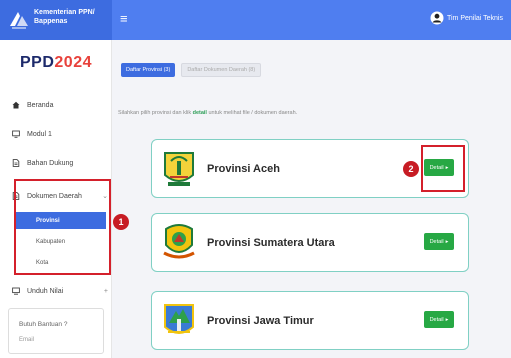 Image resolution: width=511 pixels, height=358 pixels. I want to click on user-name: Tim Penilai Teknis, so click(474, 18).